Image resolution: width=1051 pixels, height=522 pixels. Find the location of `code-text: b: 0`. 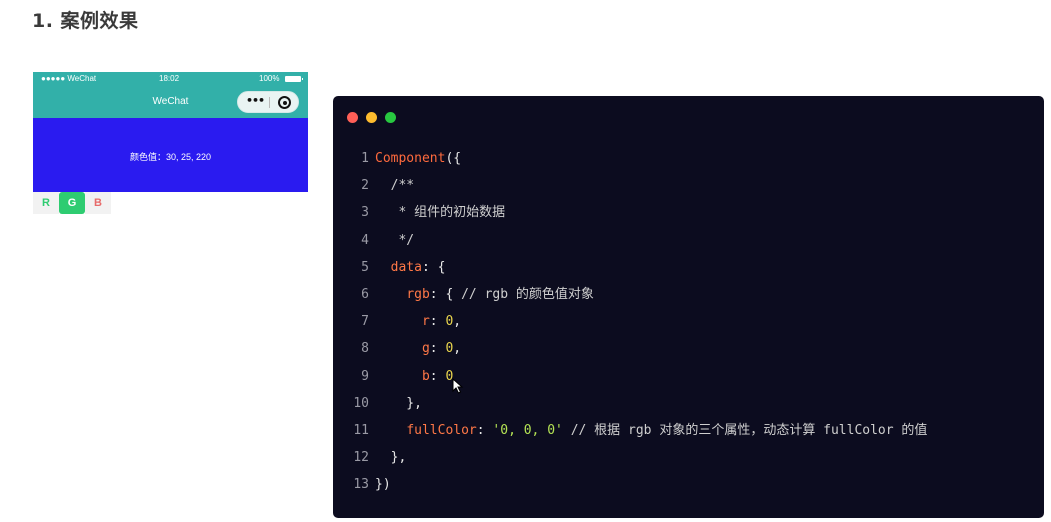

code-text: b: 0 is located at coordinates (411, 376).